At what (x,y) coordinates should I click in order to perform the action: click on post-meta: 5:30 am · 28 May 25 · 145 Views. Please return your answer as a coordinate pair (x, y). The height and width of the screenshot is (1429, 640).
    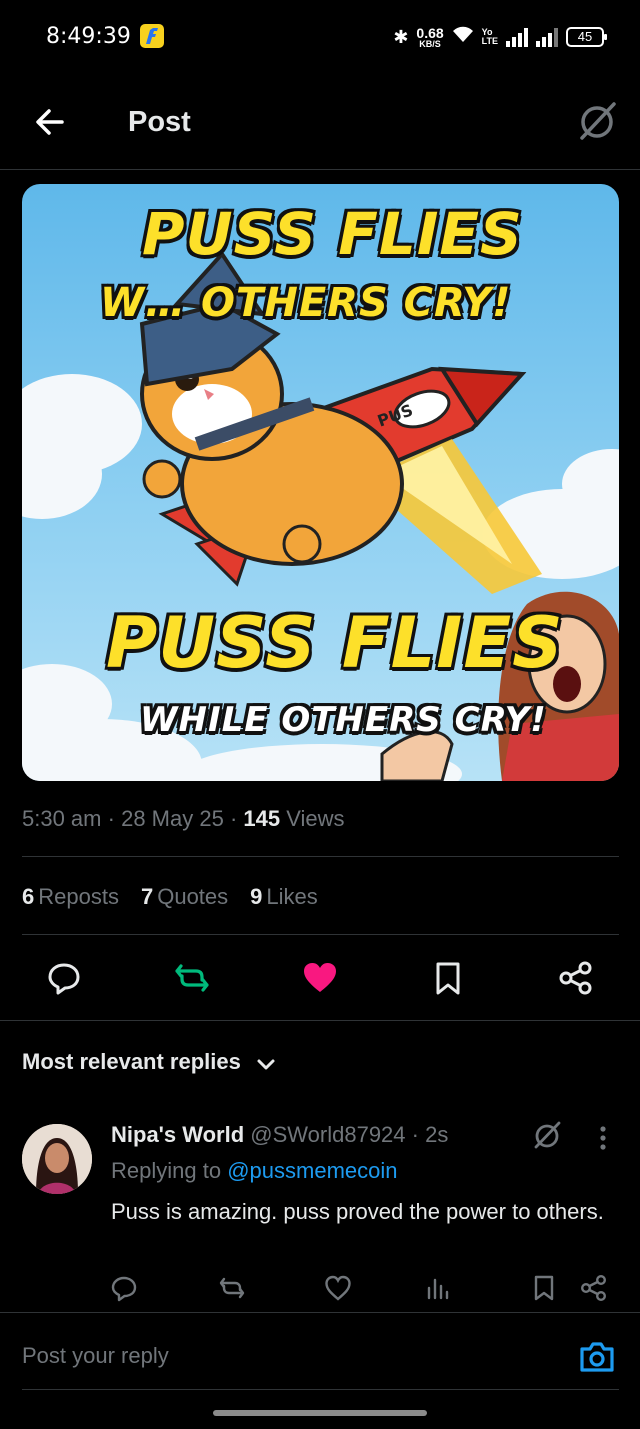
    Looking at the image, I should click on (183, 819).